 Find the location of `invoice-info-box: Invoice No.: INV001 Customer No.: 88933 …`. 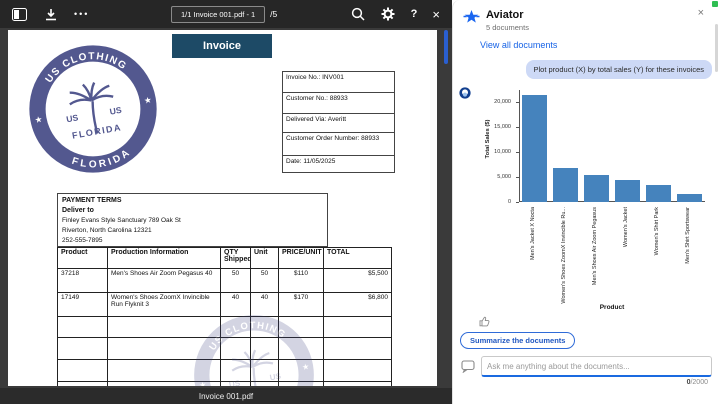

invoice-info-box: Invoice No.: INV001 Customer No.: 88933 … is located at coordinates (338, 122).